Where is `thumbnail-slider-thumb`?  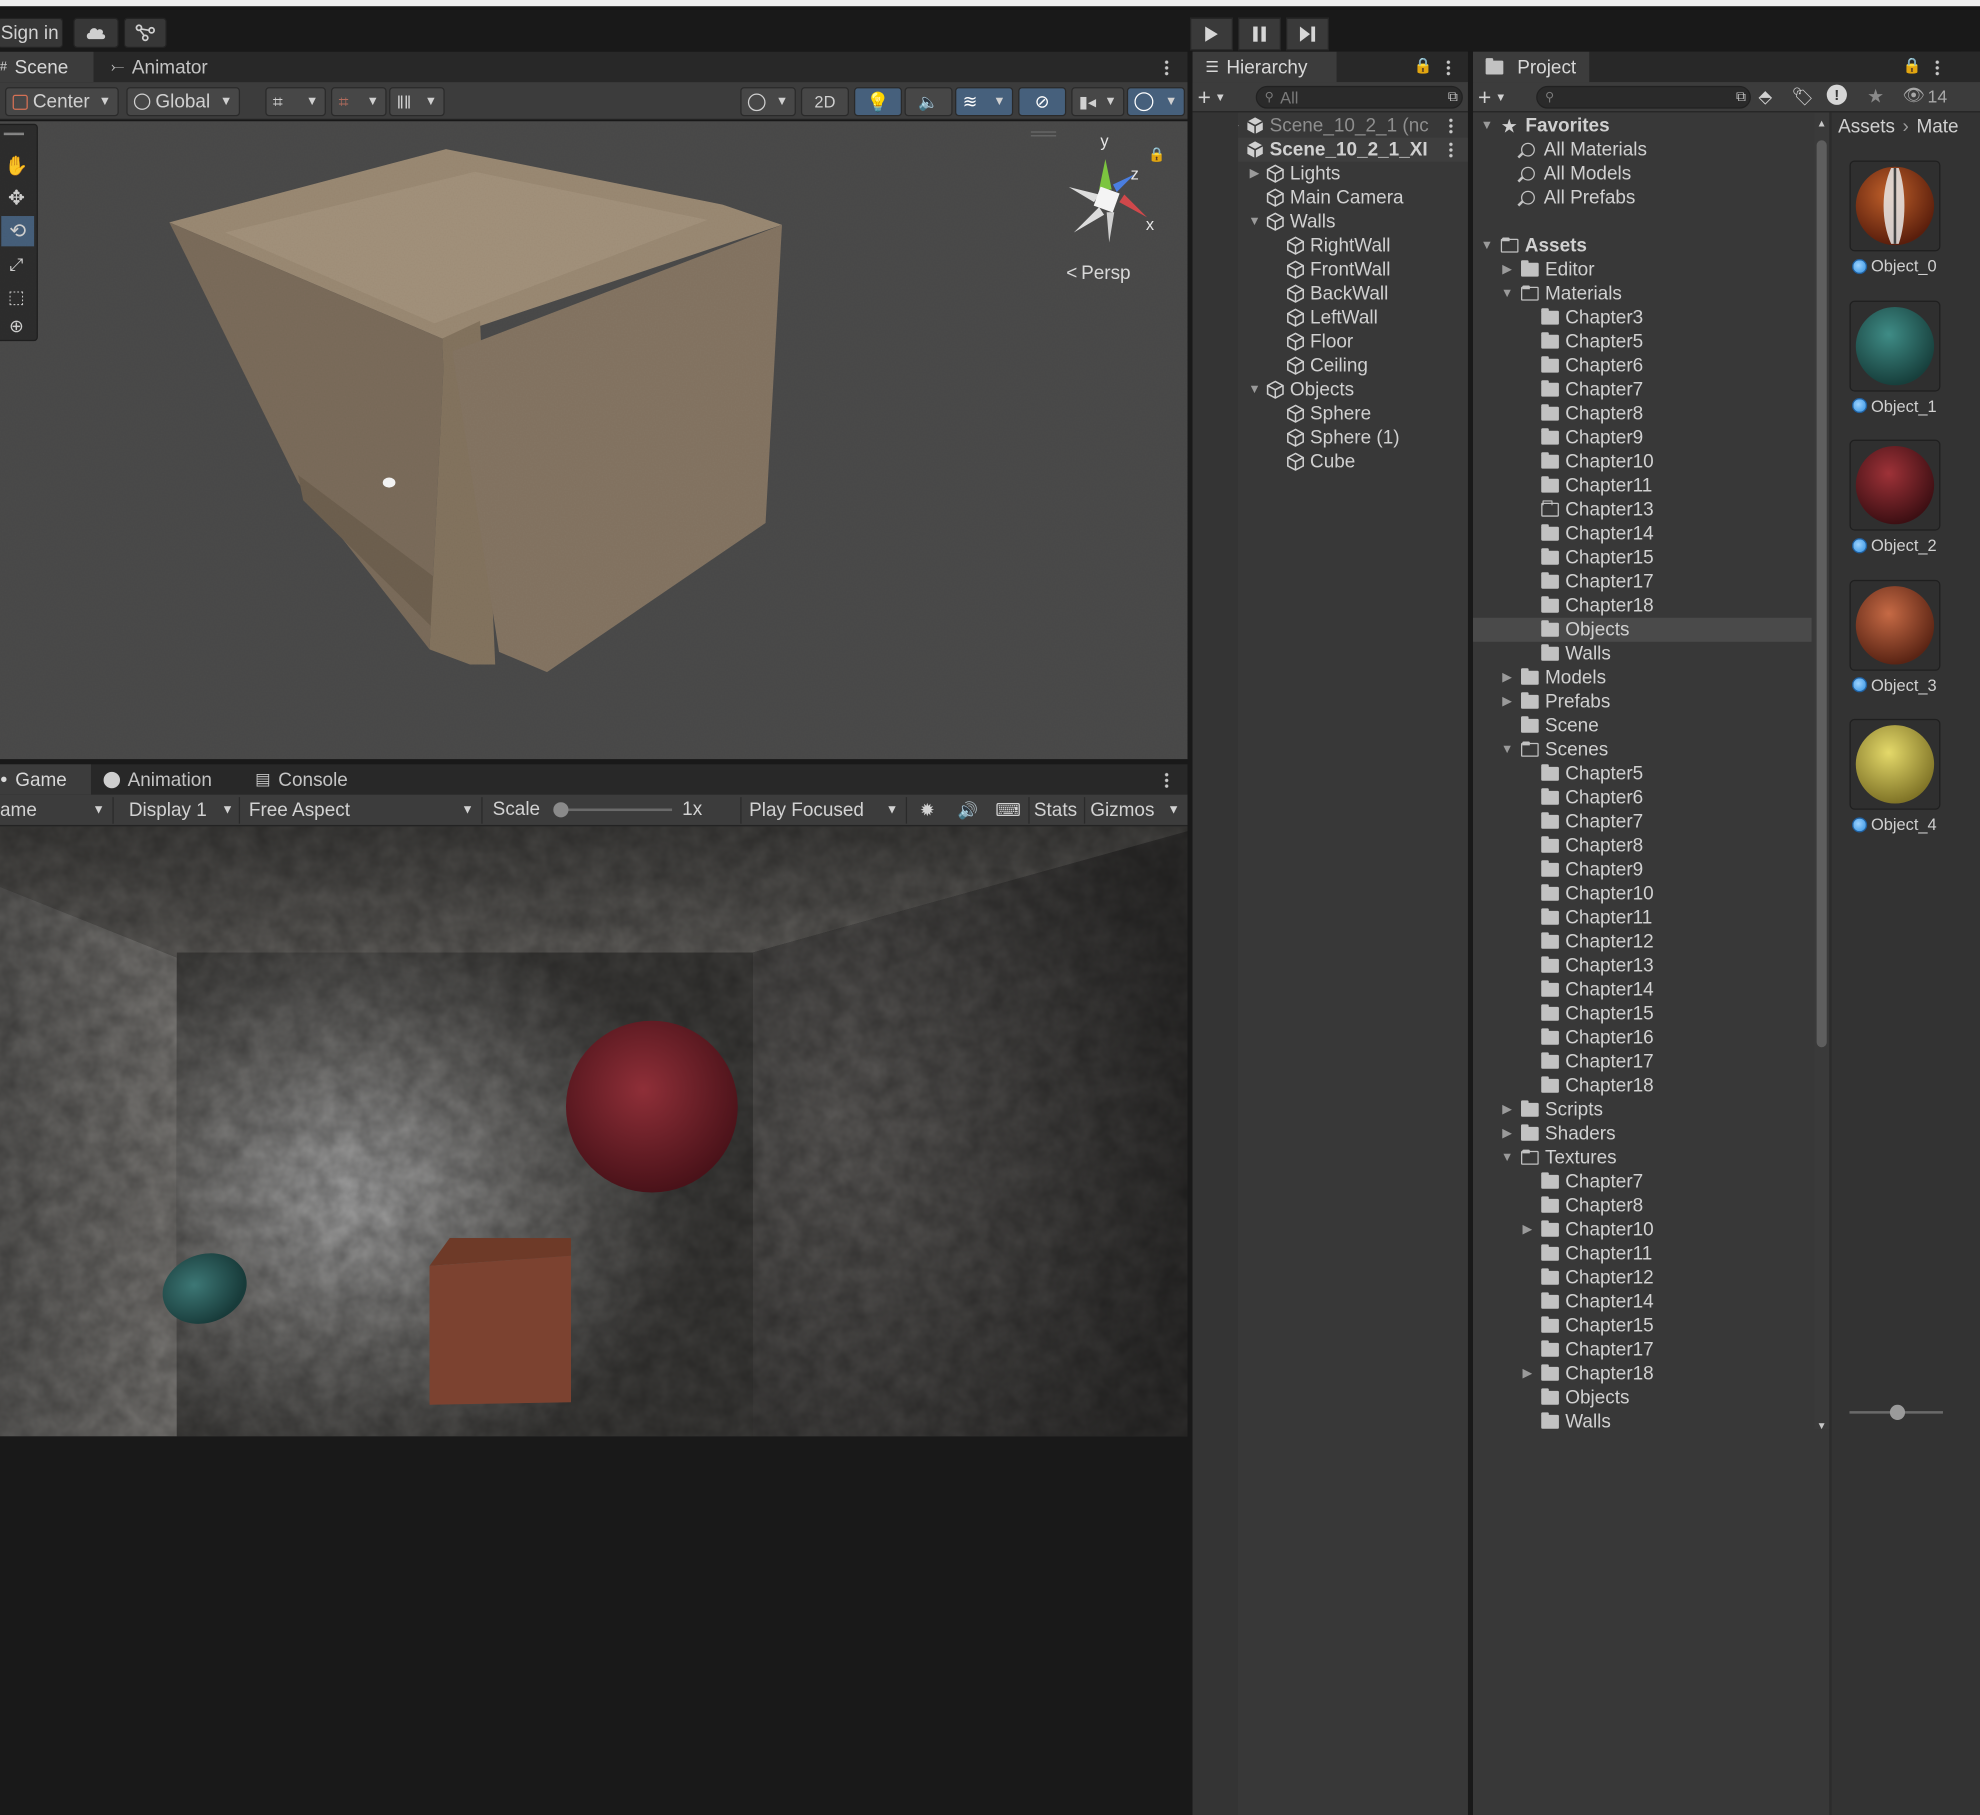 thumbnail-slider-thumb is located at coordinates (1897, 1412).